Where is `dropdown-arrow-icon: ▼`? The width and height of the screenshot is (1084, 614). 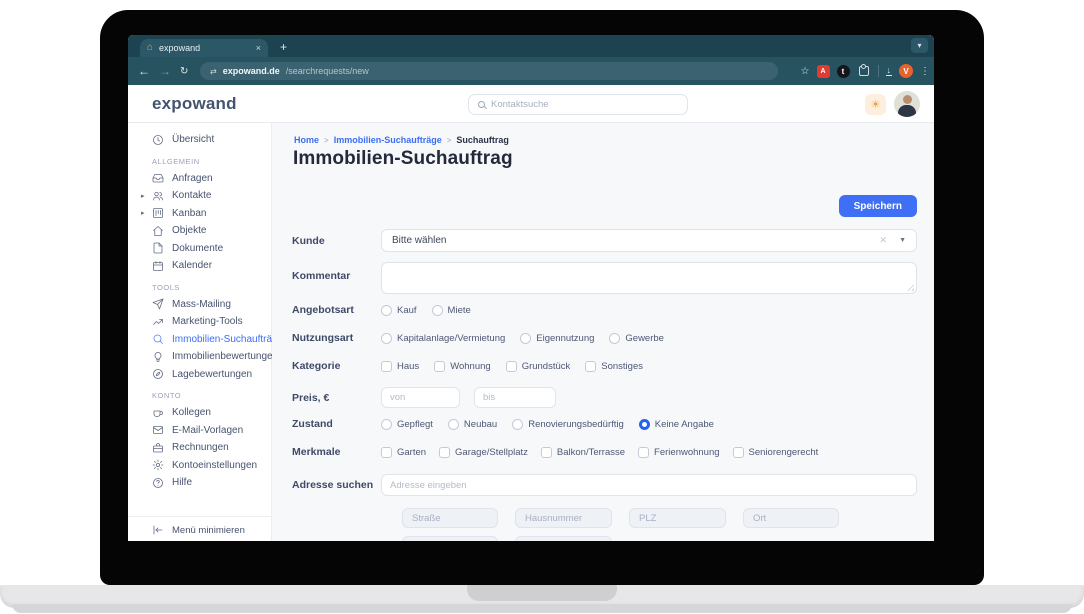 dropdown-arrow-icon: ▼ is located at coordinates (902, 240).